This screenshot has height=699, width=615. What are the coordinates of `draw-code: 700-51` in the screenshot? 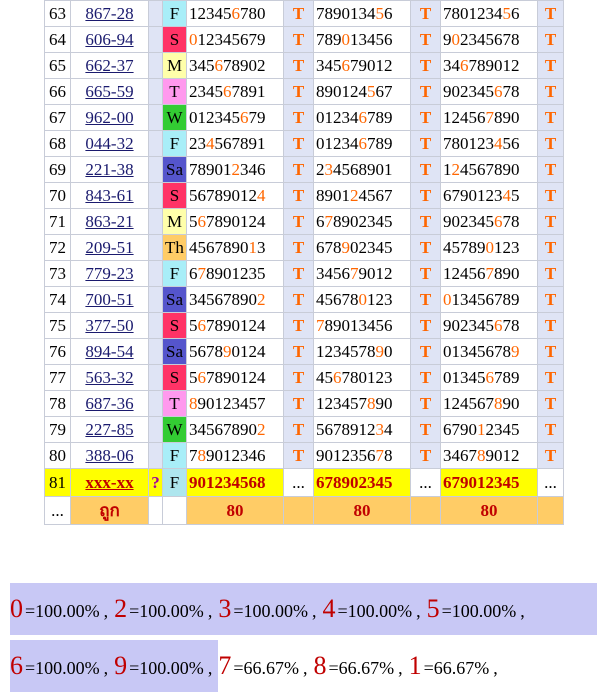 It's located at (109, 299).